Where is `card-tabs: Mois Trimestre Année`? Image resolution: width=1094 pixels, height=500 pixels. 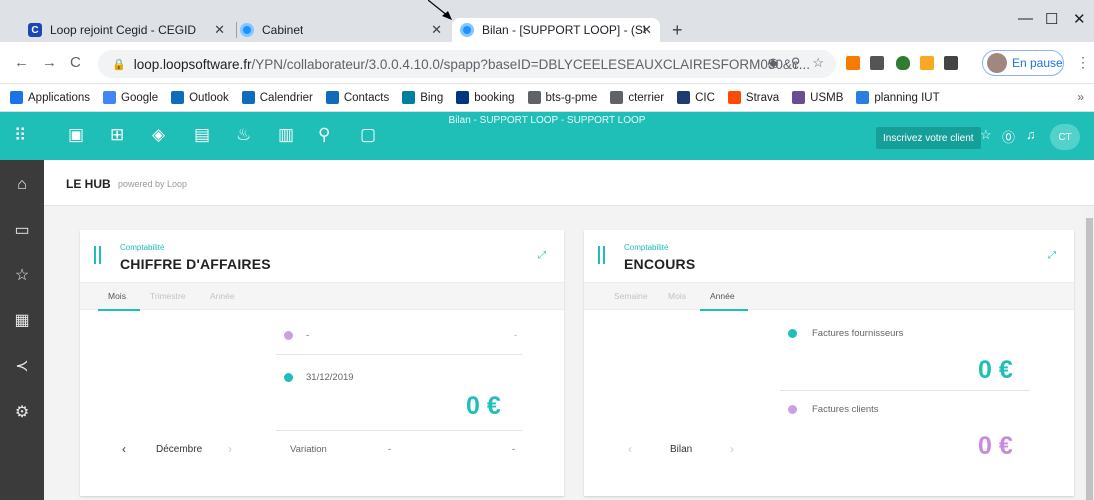 card-tabs: Mois Trimestre Année is located at coordinates (322, 296).